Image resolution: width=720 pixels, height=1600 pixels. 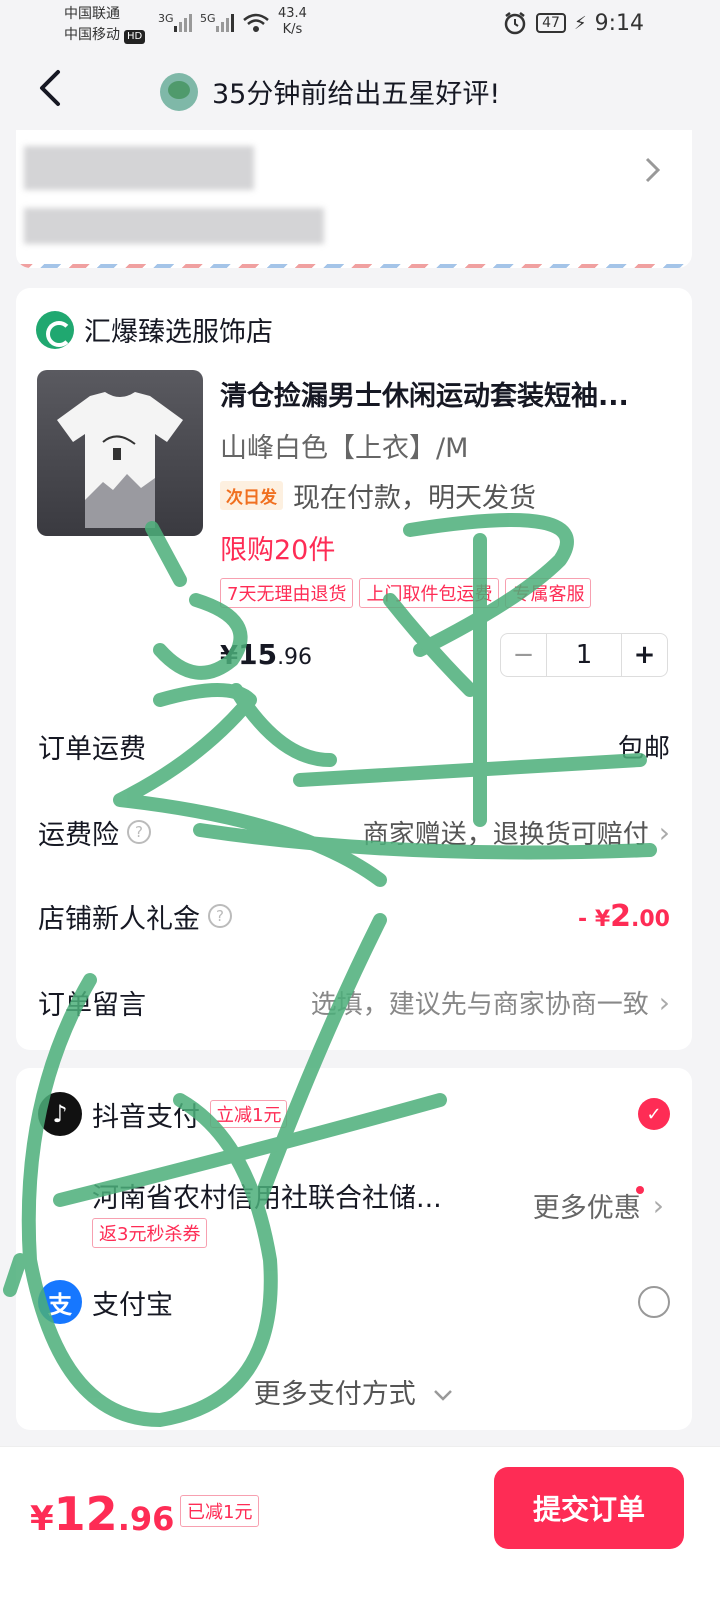 I want to click on service-tag: 上门取件包运费, so click(x=429, y=593).